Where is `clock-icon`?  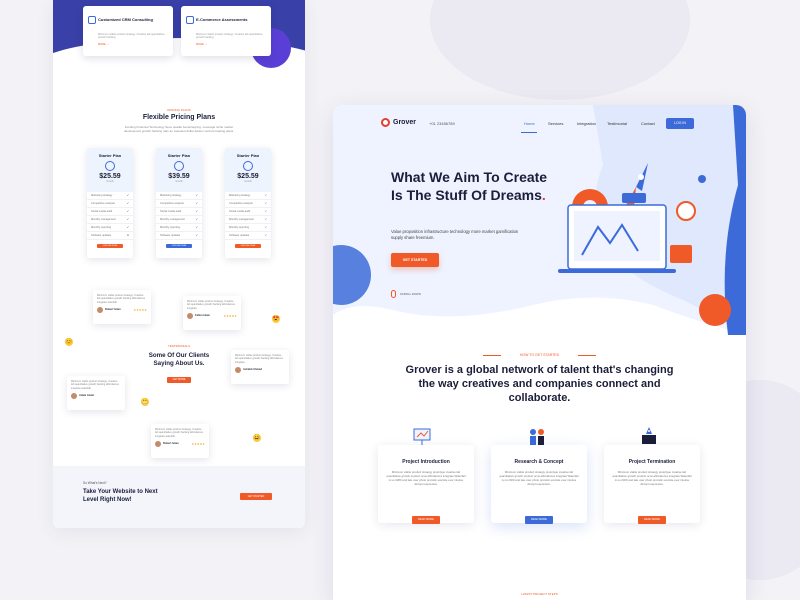
clock-icon is located at coordinates (686, 211).